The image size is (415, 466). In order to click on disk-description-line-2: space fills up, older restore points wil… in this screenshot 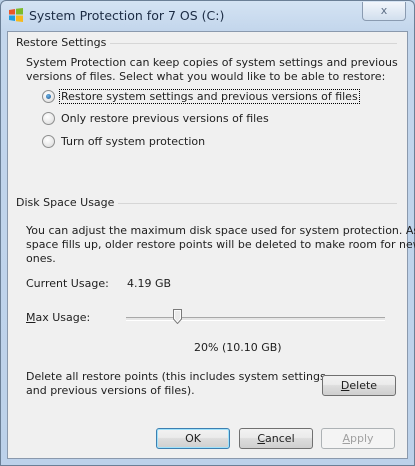, I will do `click(220, 244)`.